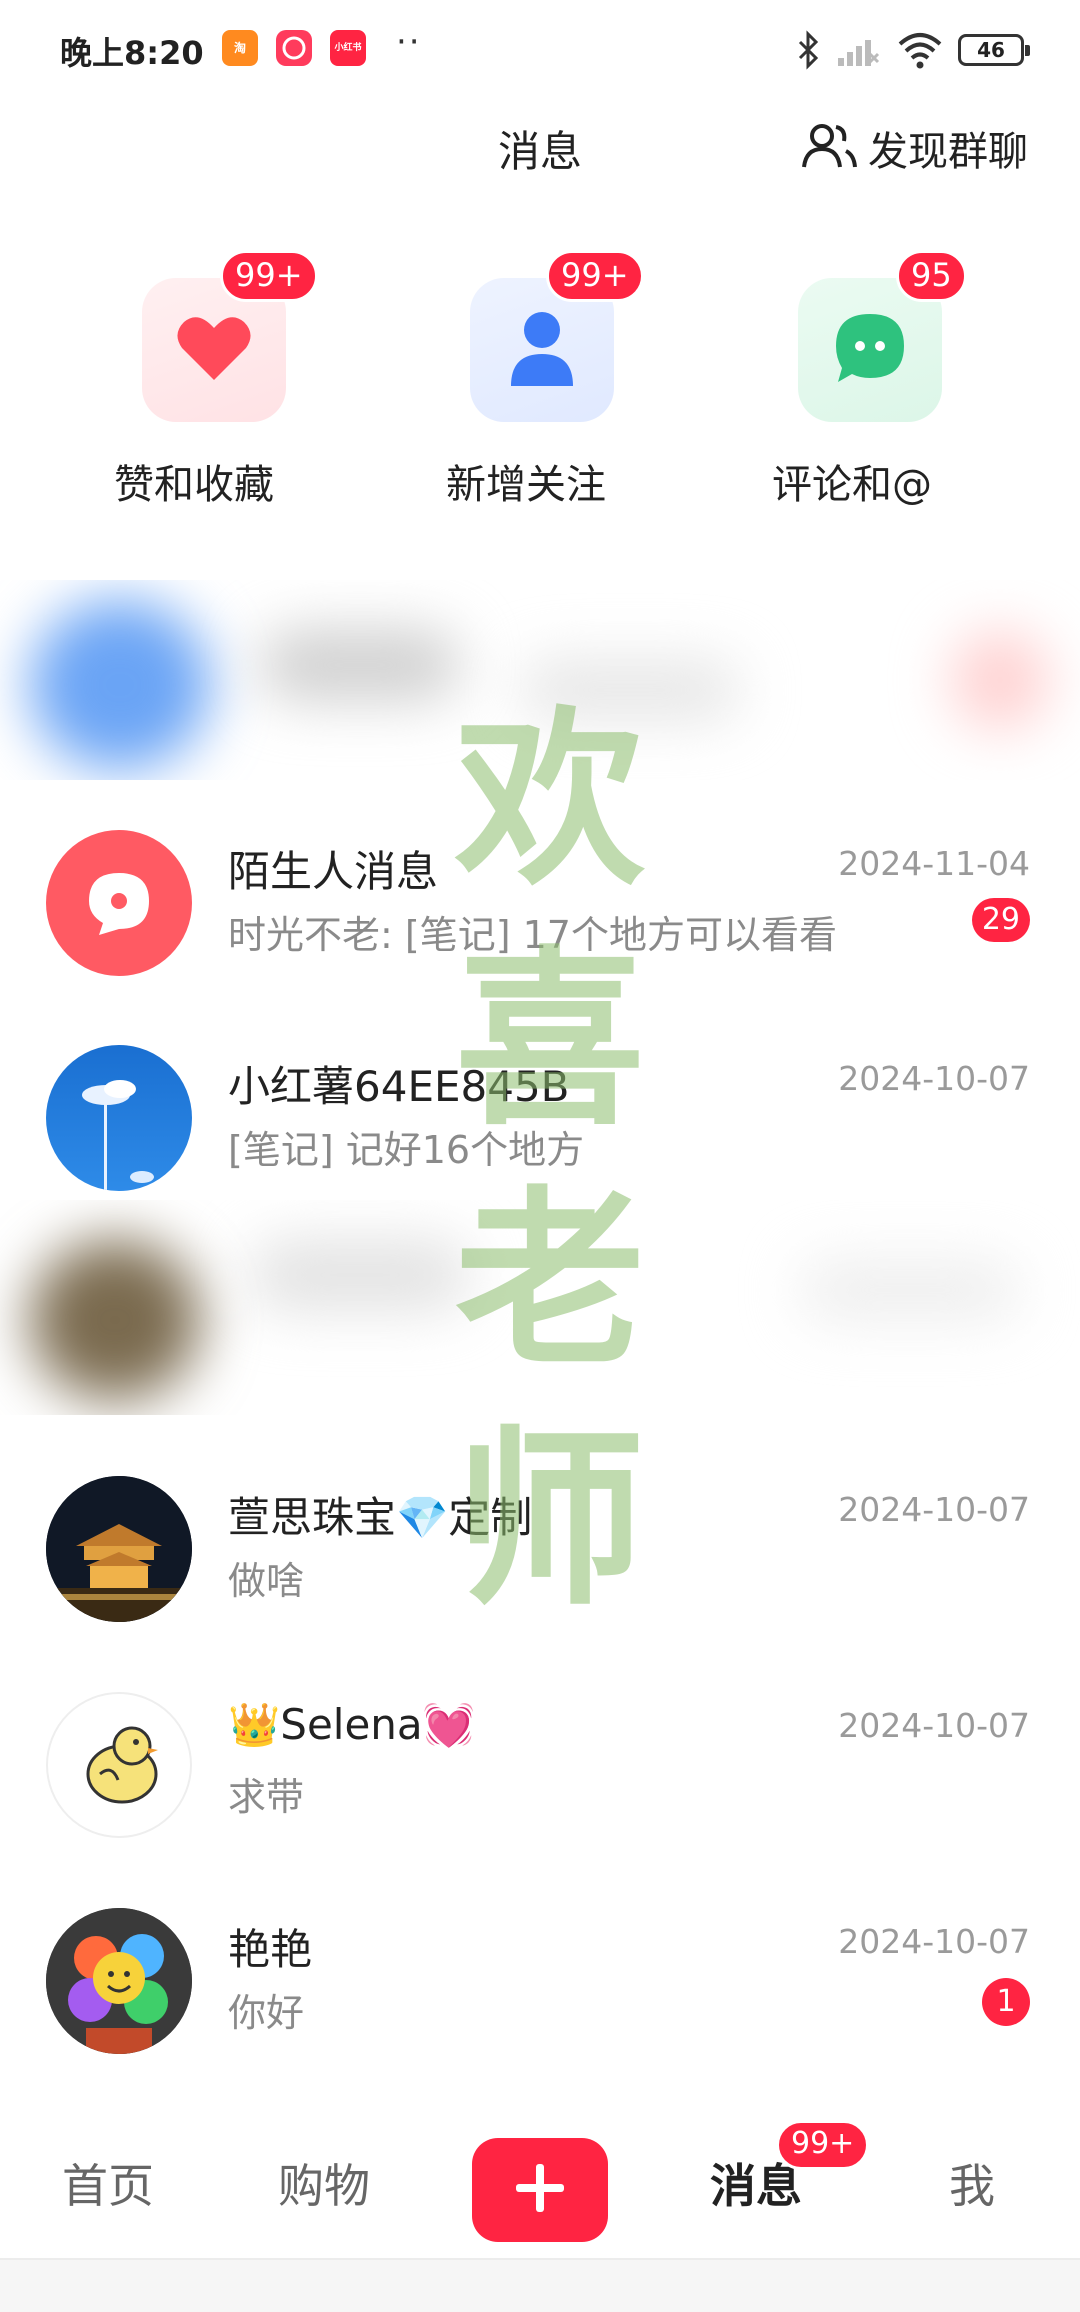 The width and height of the screenshot is (1080, 2312). What do you see at coordinates (858, 52) in the screenshot?
I see `signal-icon` at bounding box center [858, 52].